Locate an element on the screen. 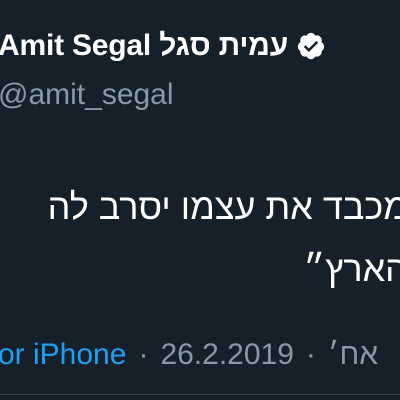 The width and height of the screenshot is (400, 400). tweet-text-line: מכבד את עצמו יסרב לה is located at coordinates (223, 206).